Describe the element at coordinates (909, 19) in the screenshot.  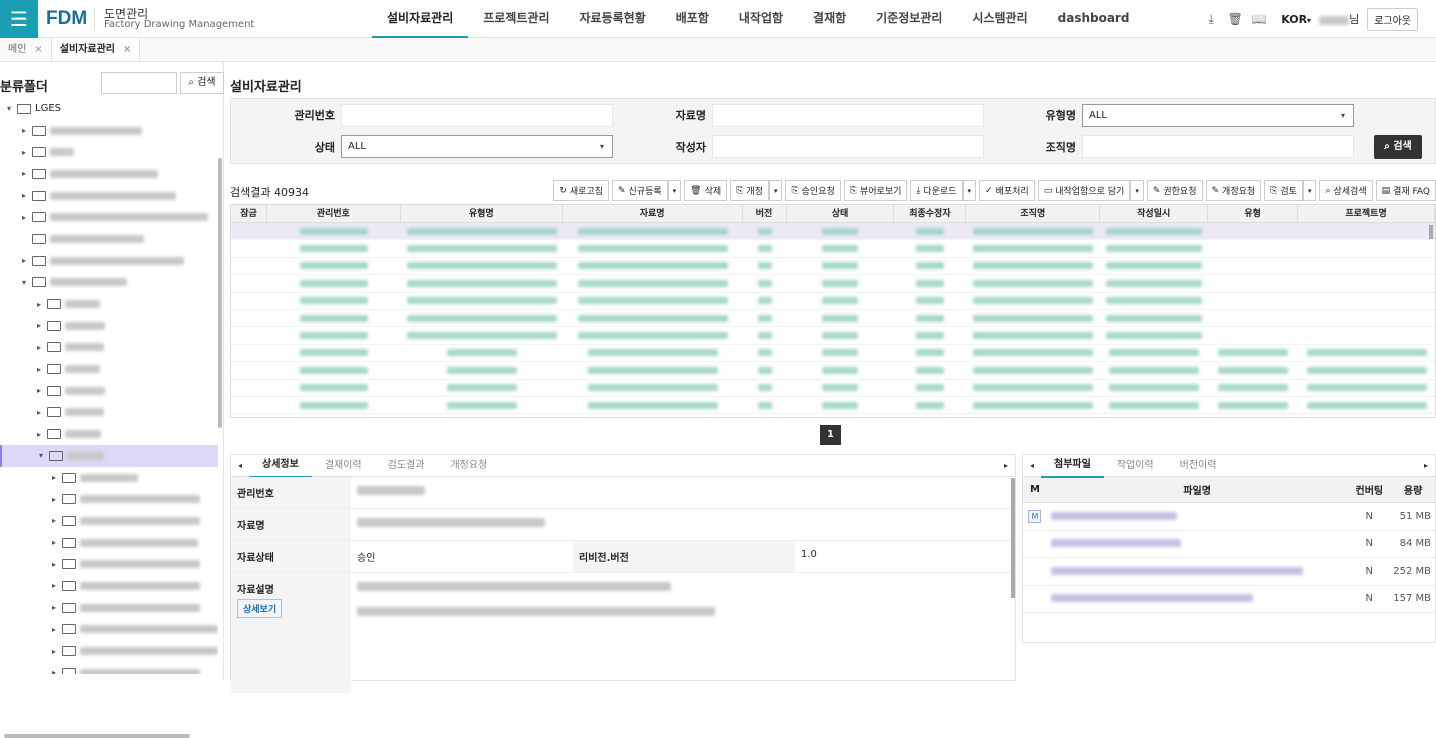
I see `nav-item-6: 기준정보관리` at that location.